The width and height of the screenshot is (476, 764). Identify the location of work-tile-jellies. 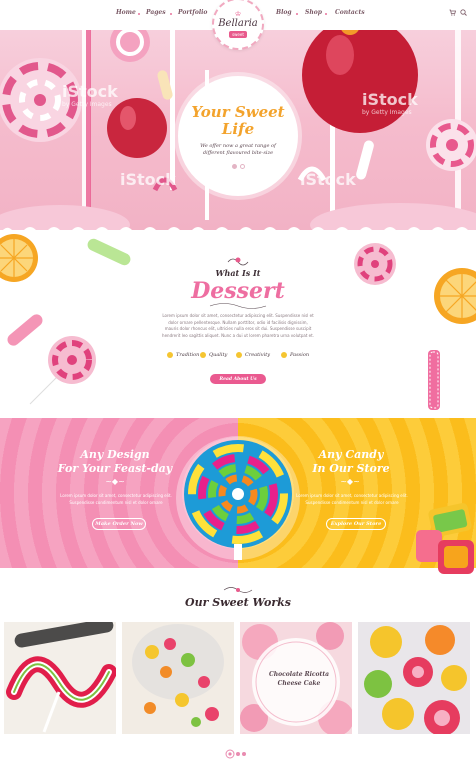
(414, 678).